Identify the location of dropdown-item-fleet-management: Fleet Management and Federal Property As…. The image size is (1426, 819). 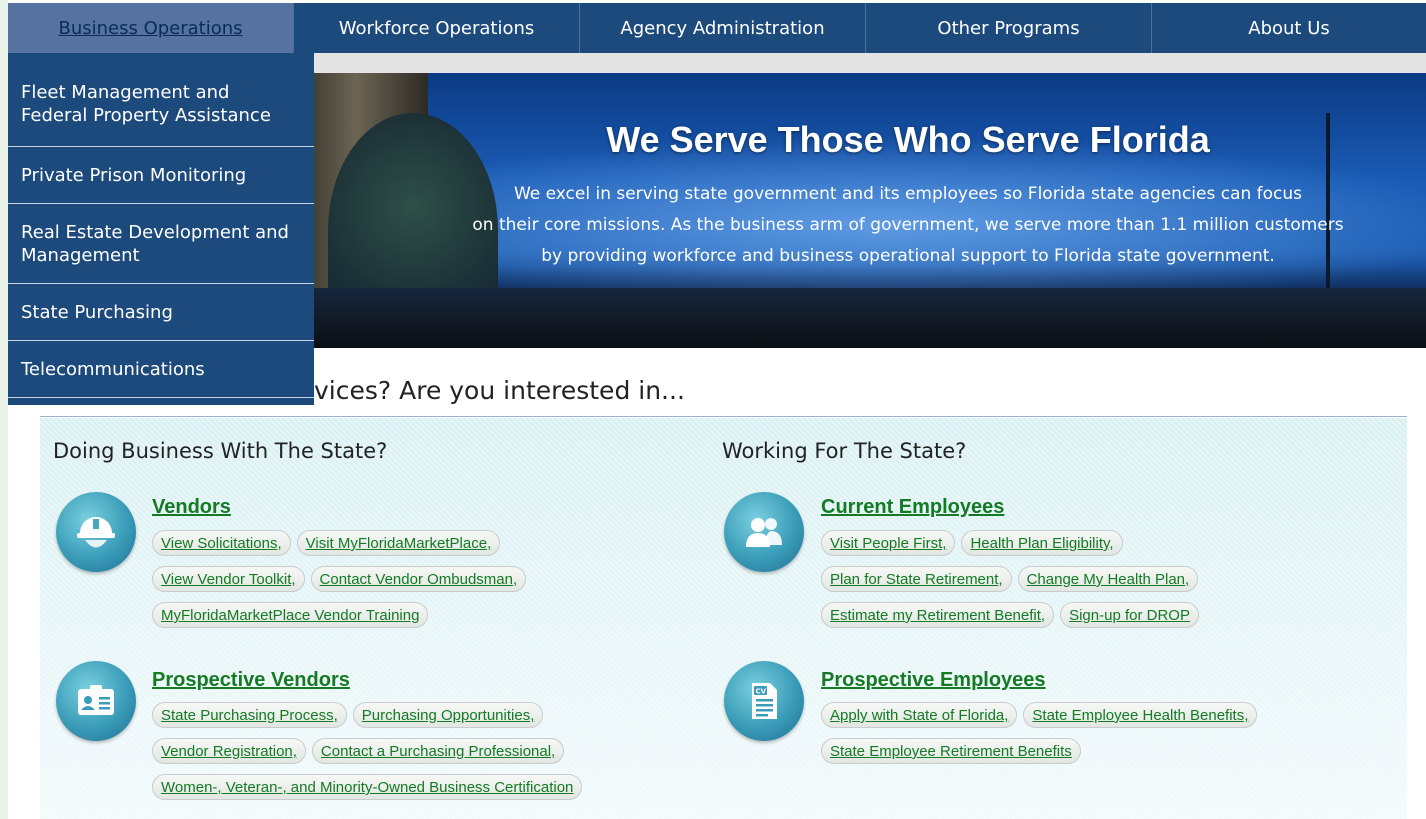
(161, 100).